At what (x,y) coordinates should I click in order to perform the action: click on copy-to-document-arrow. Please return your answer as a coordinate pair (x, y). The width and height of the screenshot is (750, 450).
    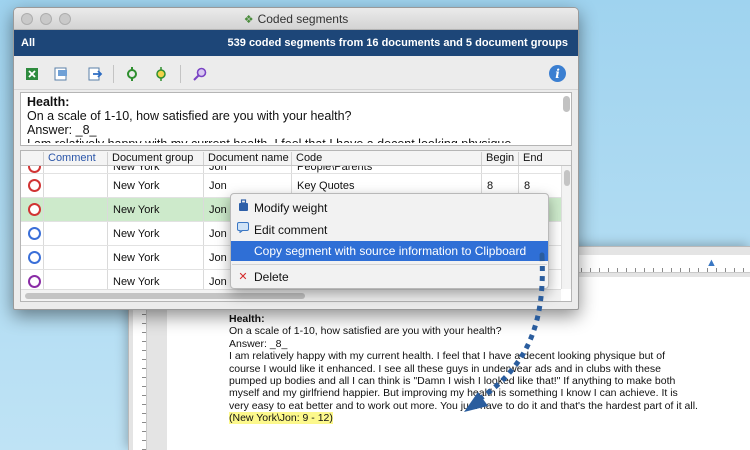
    Looking at the image, I should click on (504, 332).